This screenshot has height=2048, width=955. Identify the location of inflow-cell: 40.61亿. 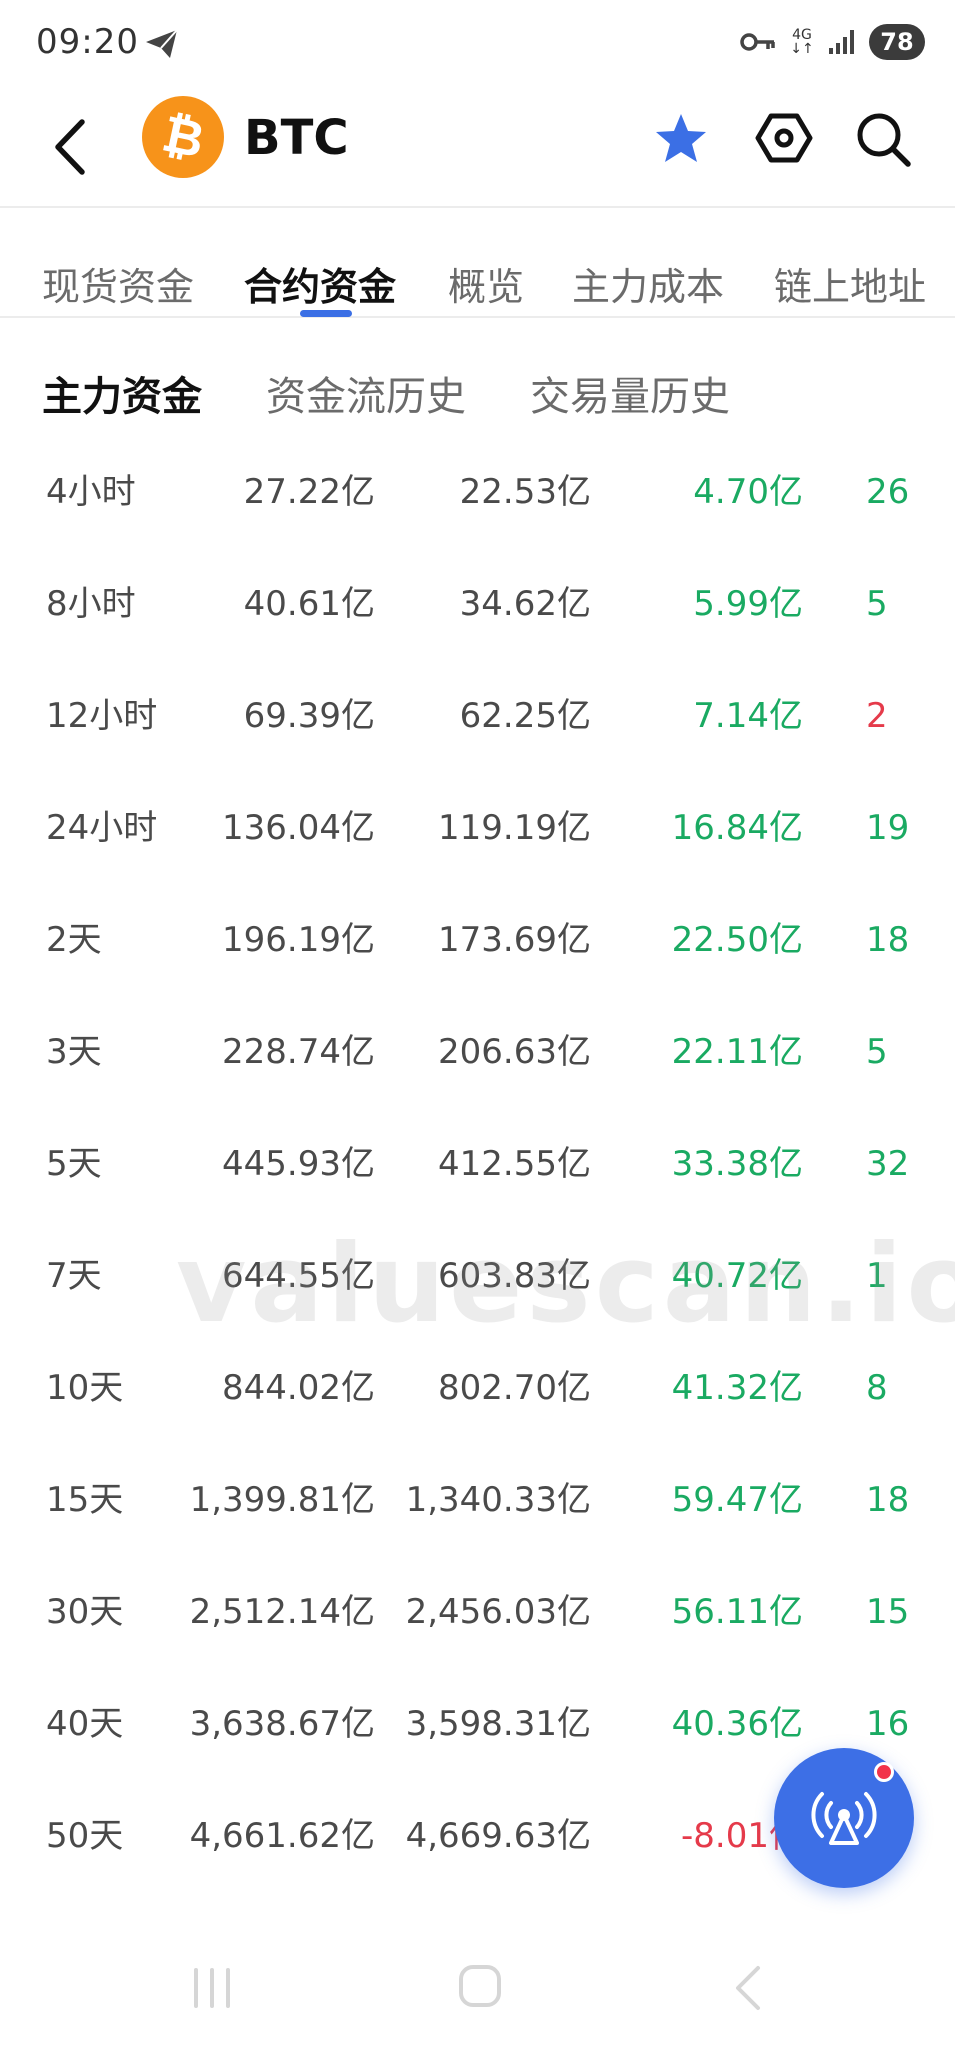
(309, 604).